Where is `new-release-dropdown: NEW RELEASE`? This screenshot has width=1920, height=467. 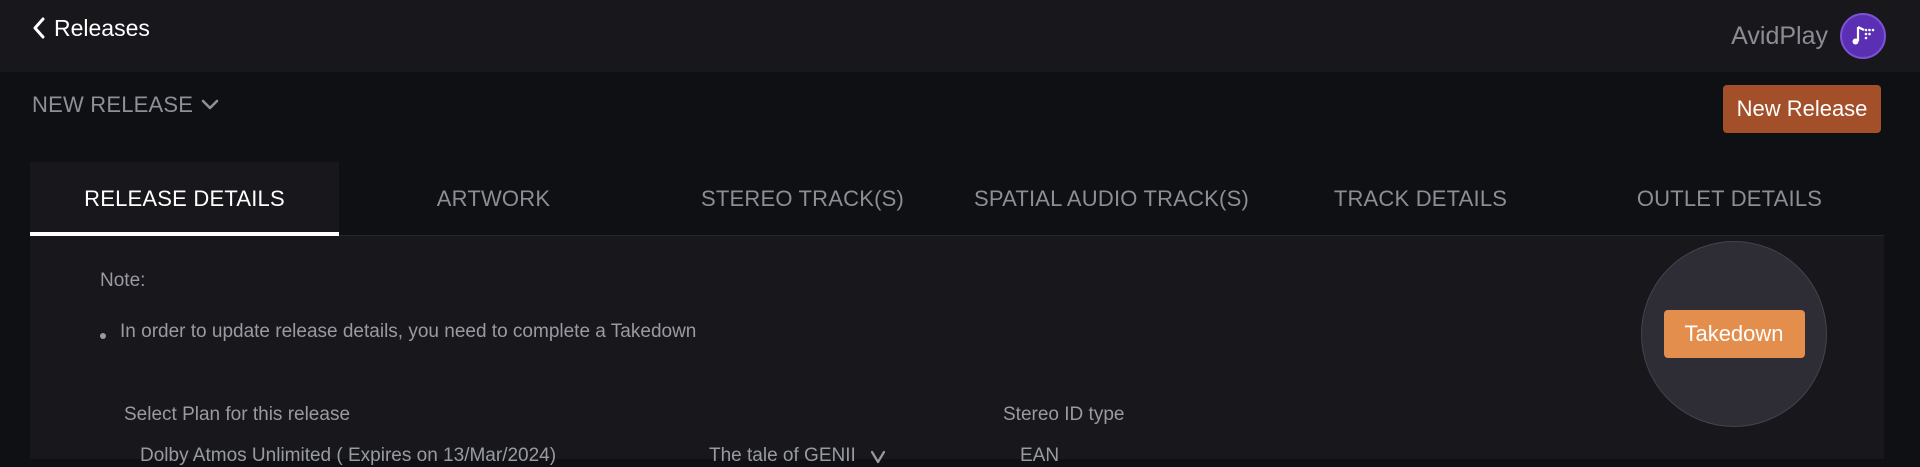
new-release-dropdown: NEW RELEASE is located at coordinates (125, 105).